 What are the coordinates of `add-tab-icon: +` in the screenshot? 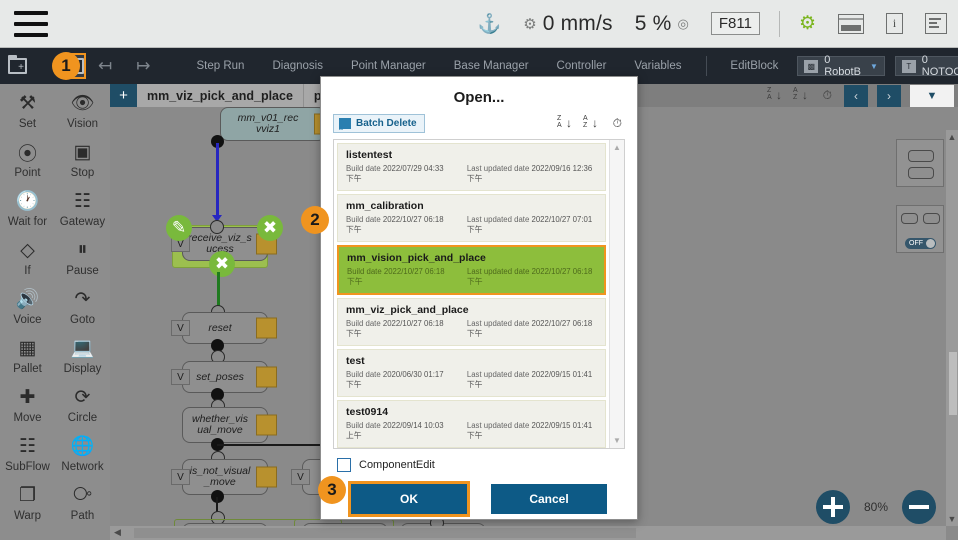 It's located at (123, 95).